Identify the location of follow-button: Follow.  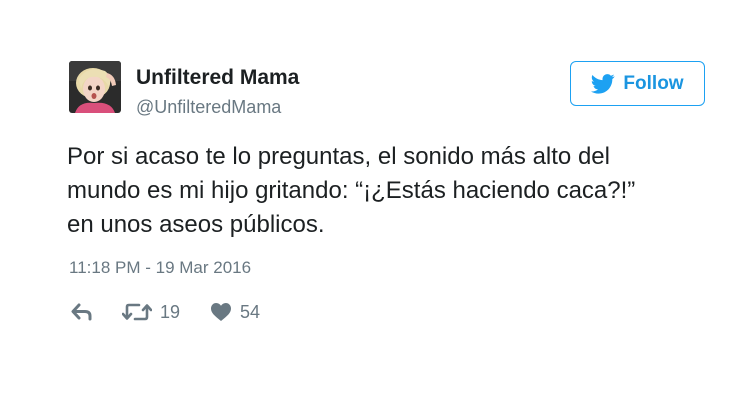
(637, 83).